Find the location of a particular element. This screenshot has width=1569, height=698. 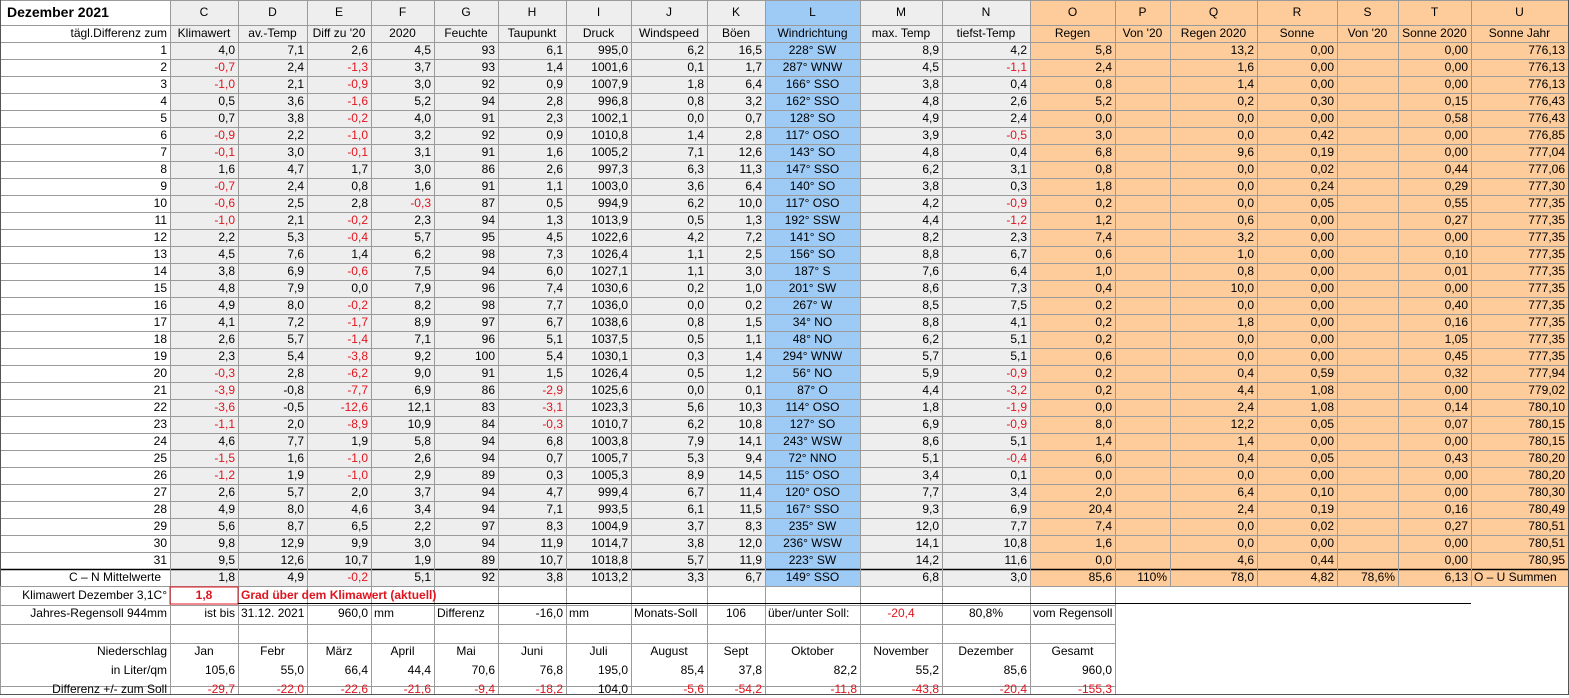

table-cell: 0,43 is located at coordinates (1434, 458).